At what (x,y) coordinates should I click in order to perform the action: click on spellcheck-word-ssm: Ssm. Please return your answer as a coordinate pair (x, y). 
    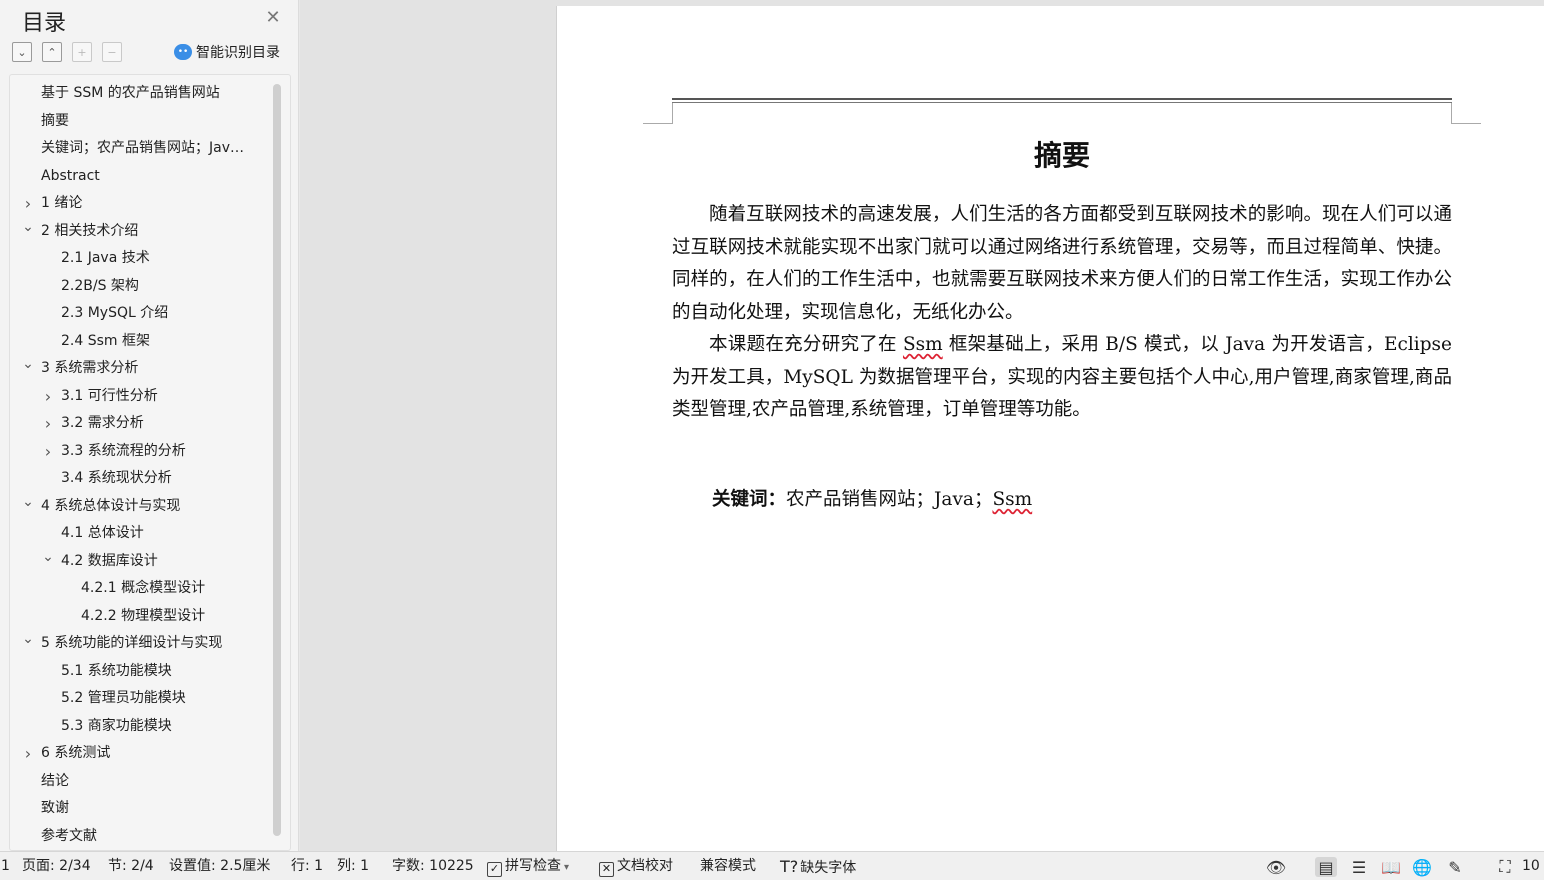
    Looking at the image, I should click on (923, 344).